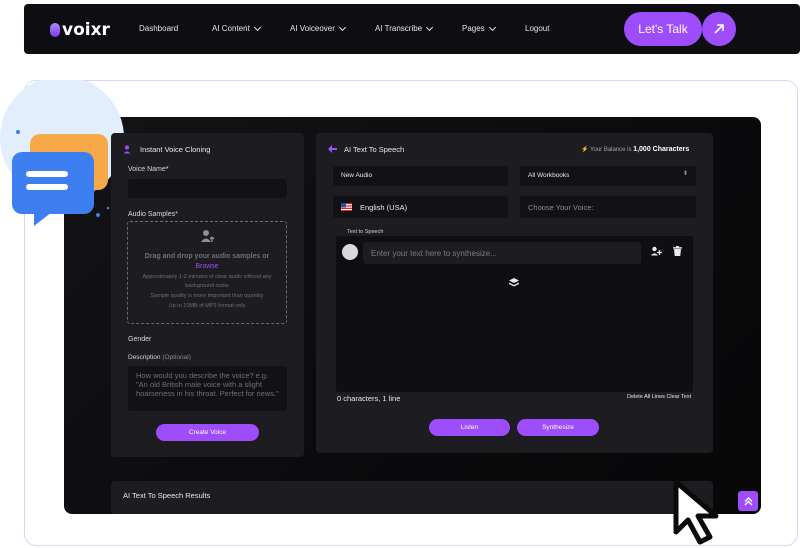 The image size is (800, 548). What do you see at coordinates (663, 29) in the screenshot?
I see `lets-talk-button: Let's Talk` at bounding box center [663, 29].